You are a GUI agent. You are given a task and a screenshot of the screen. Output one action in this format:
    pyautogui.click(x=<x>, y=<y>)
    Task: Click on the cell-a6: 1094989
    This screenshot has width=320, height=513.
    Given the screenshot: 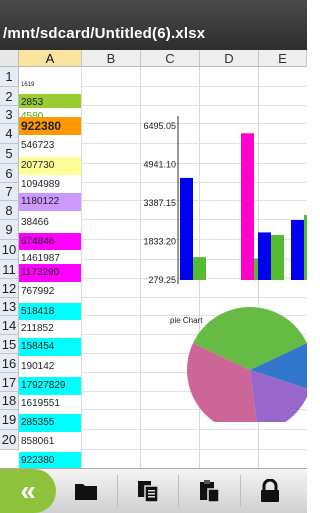 What is the action you would take?
    pyautogui.click(x=50, y=185)
    